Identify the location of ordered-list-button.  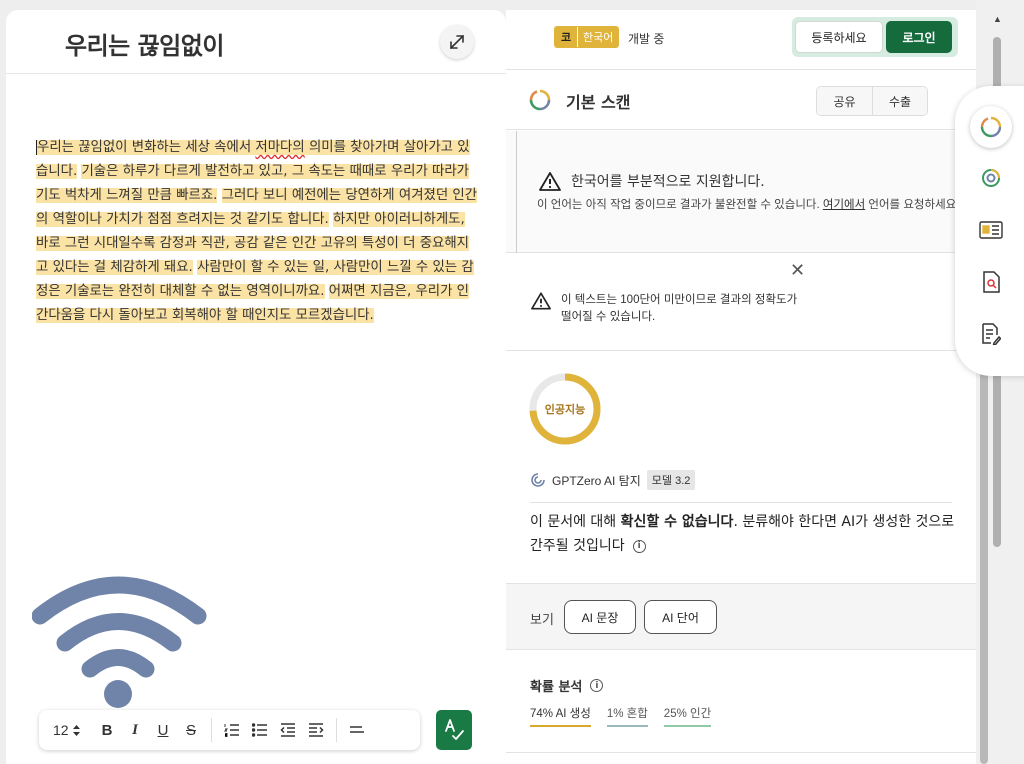
(232, 730).